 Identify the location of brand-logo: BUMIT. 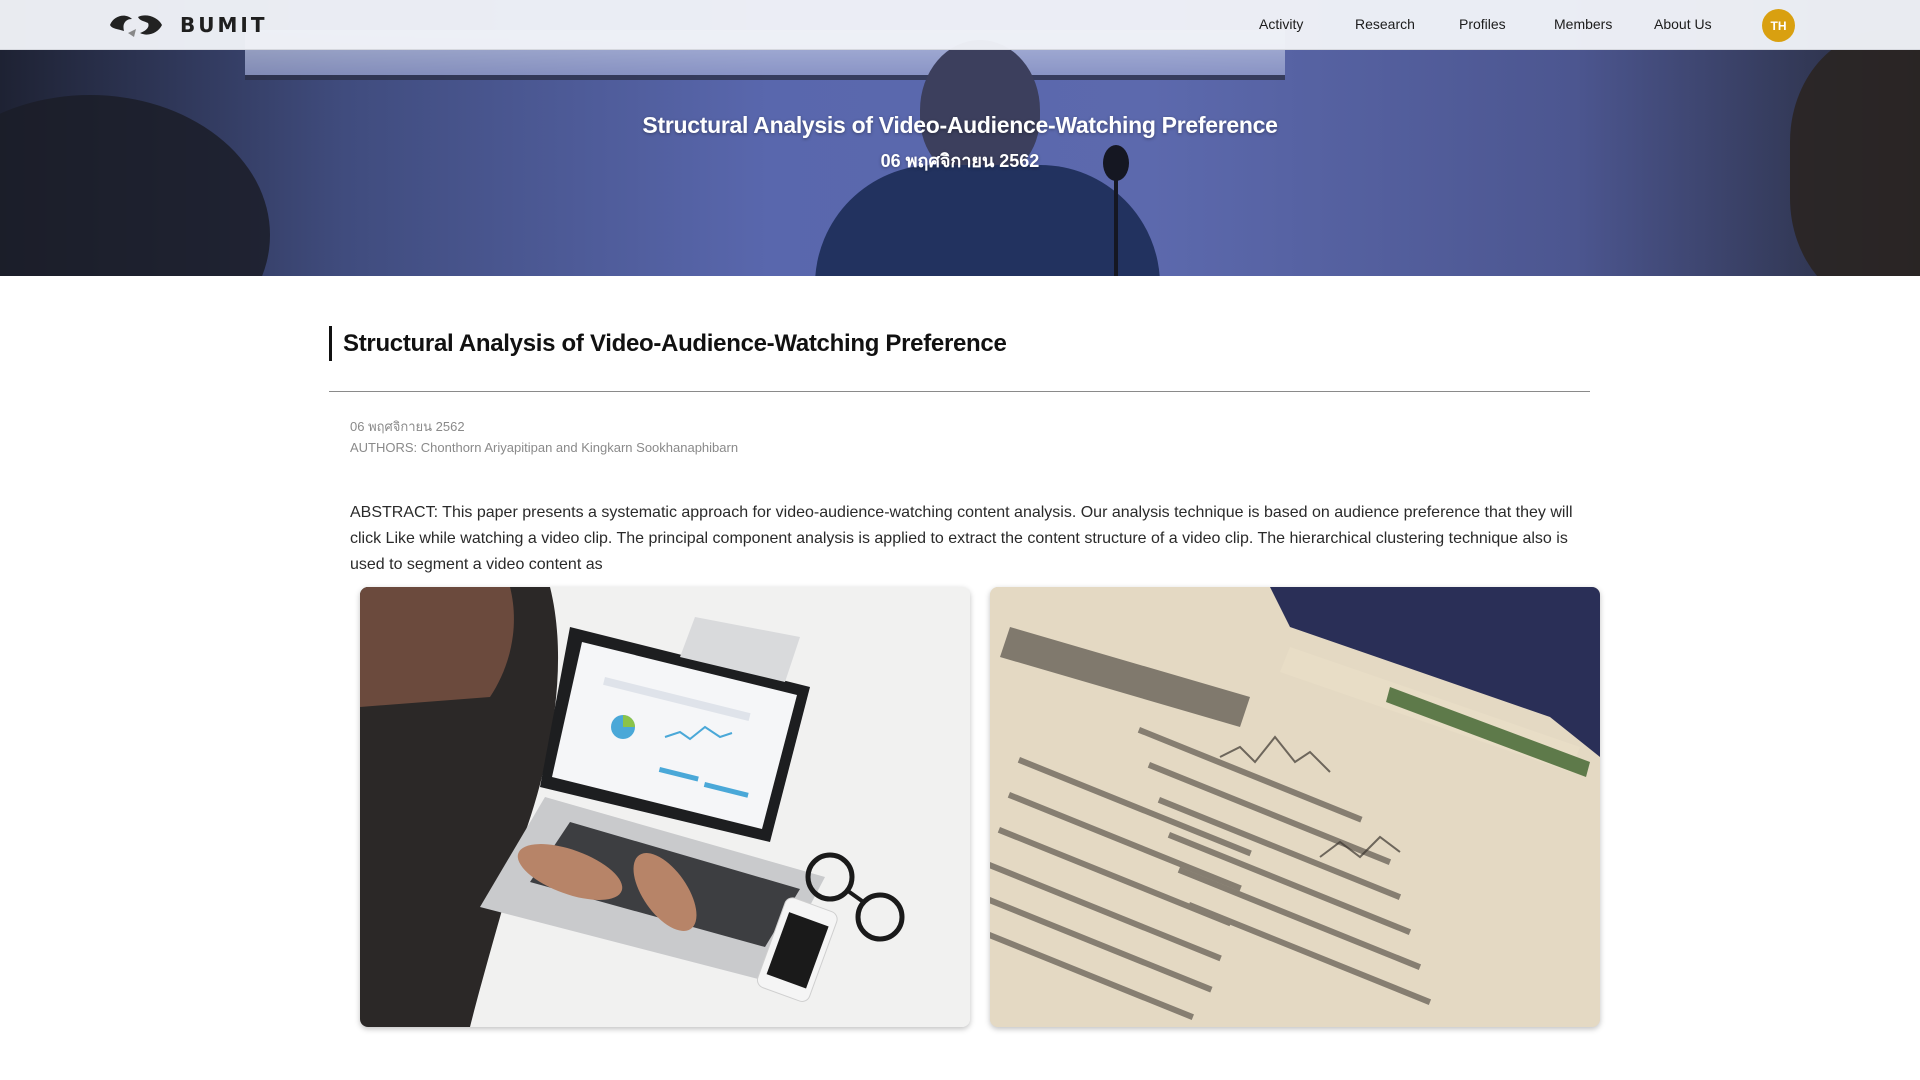
(187, 25).